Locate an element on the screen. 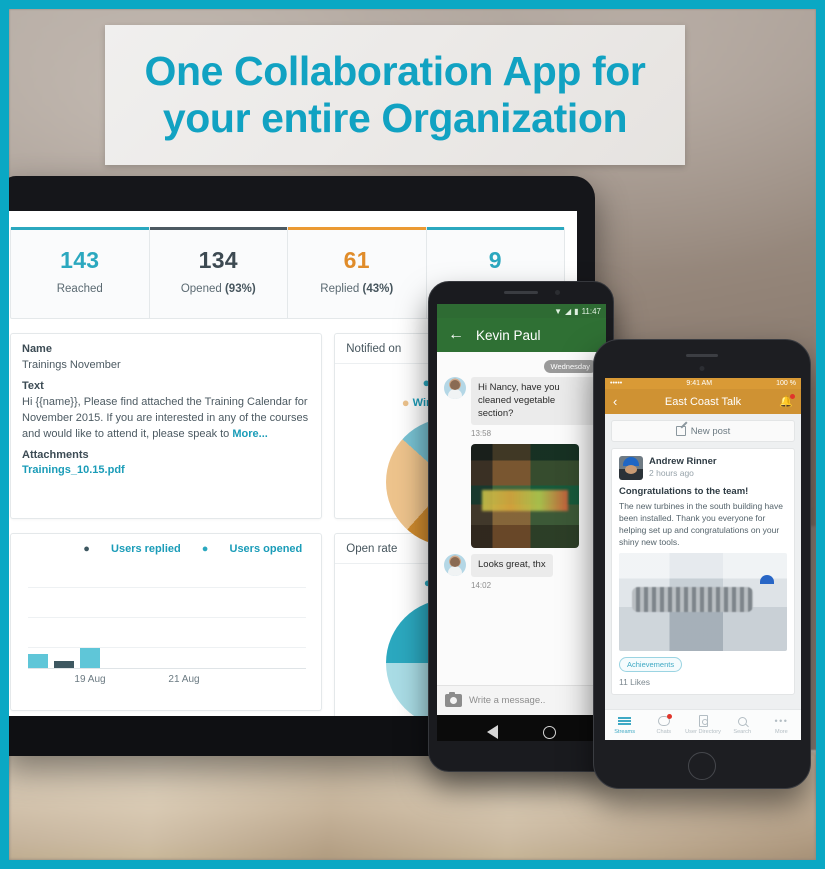 The width and height of the screenshot is (825, 869). message-bubble: Looks great, thx is located at coordinates (512, 566).